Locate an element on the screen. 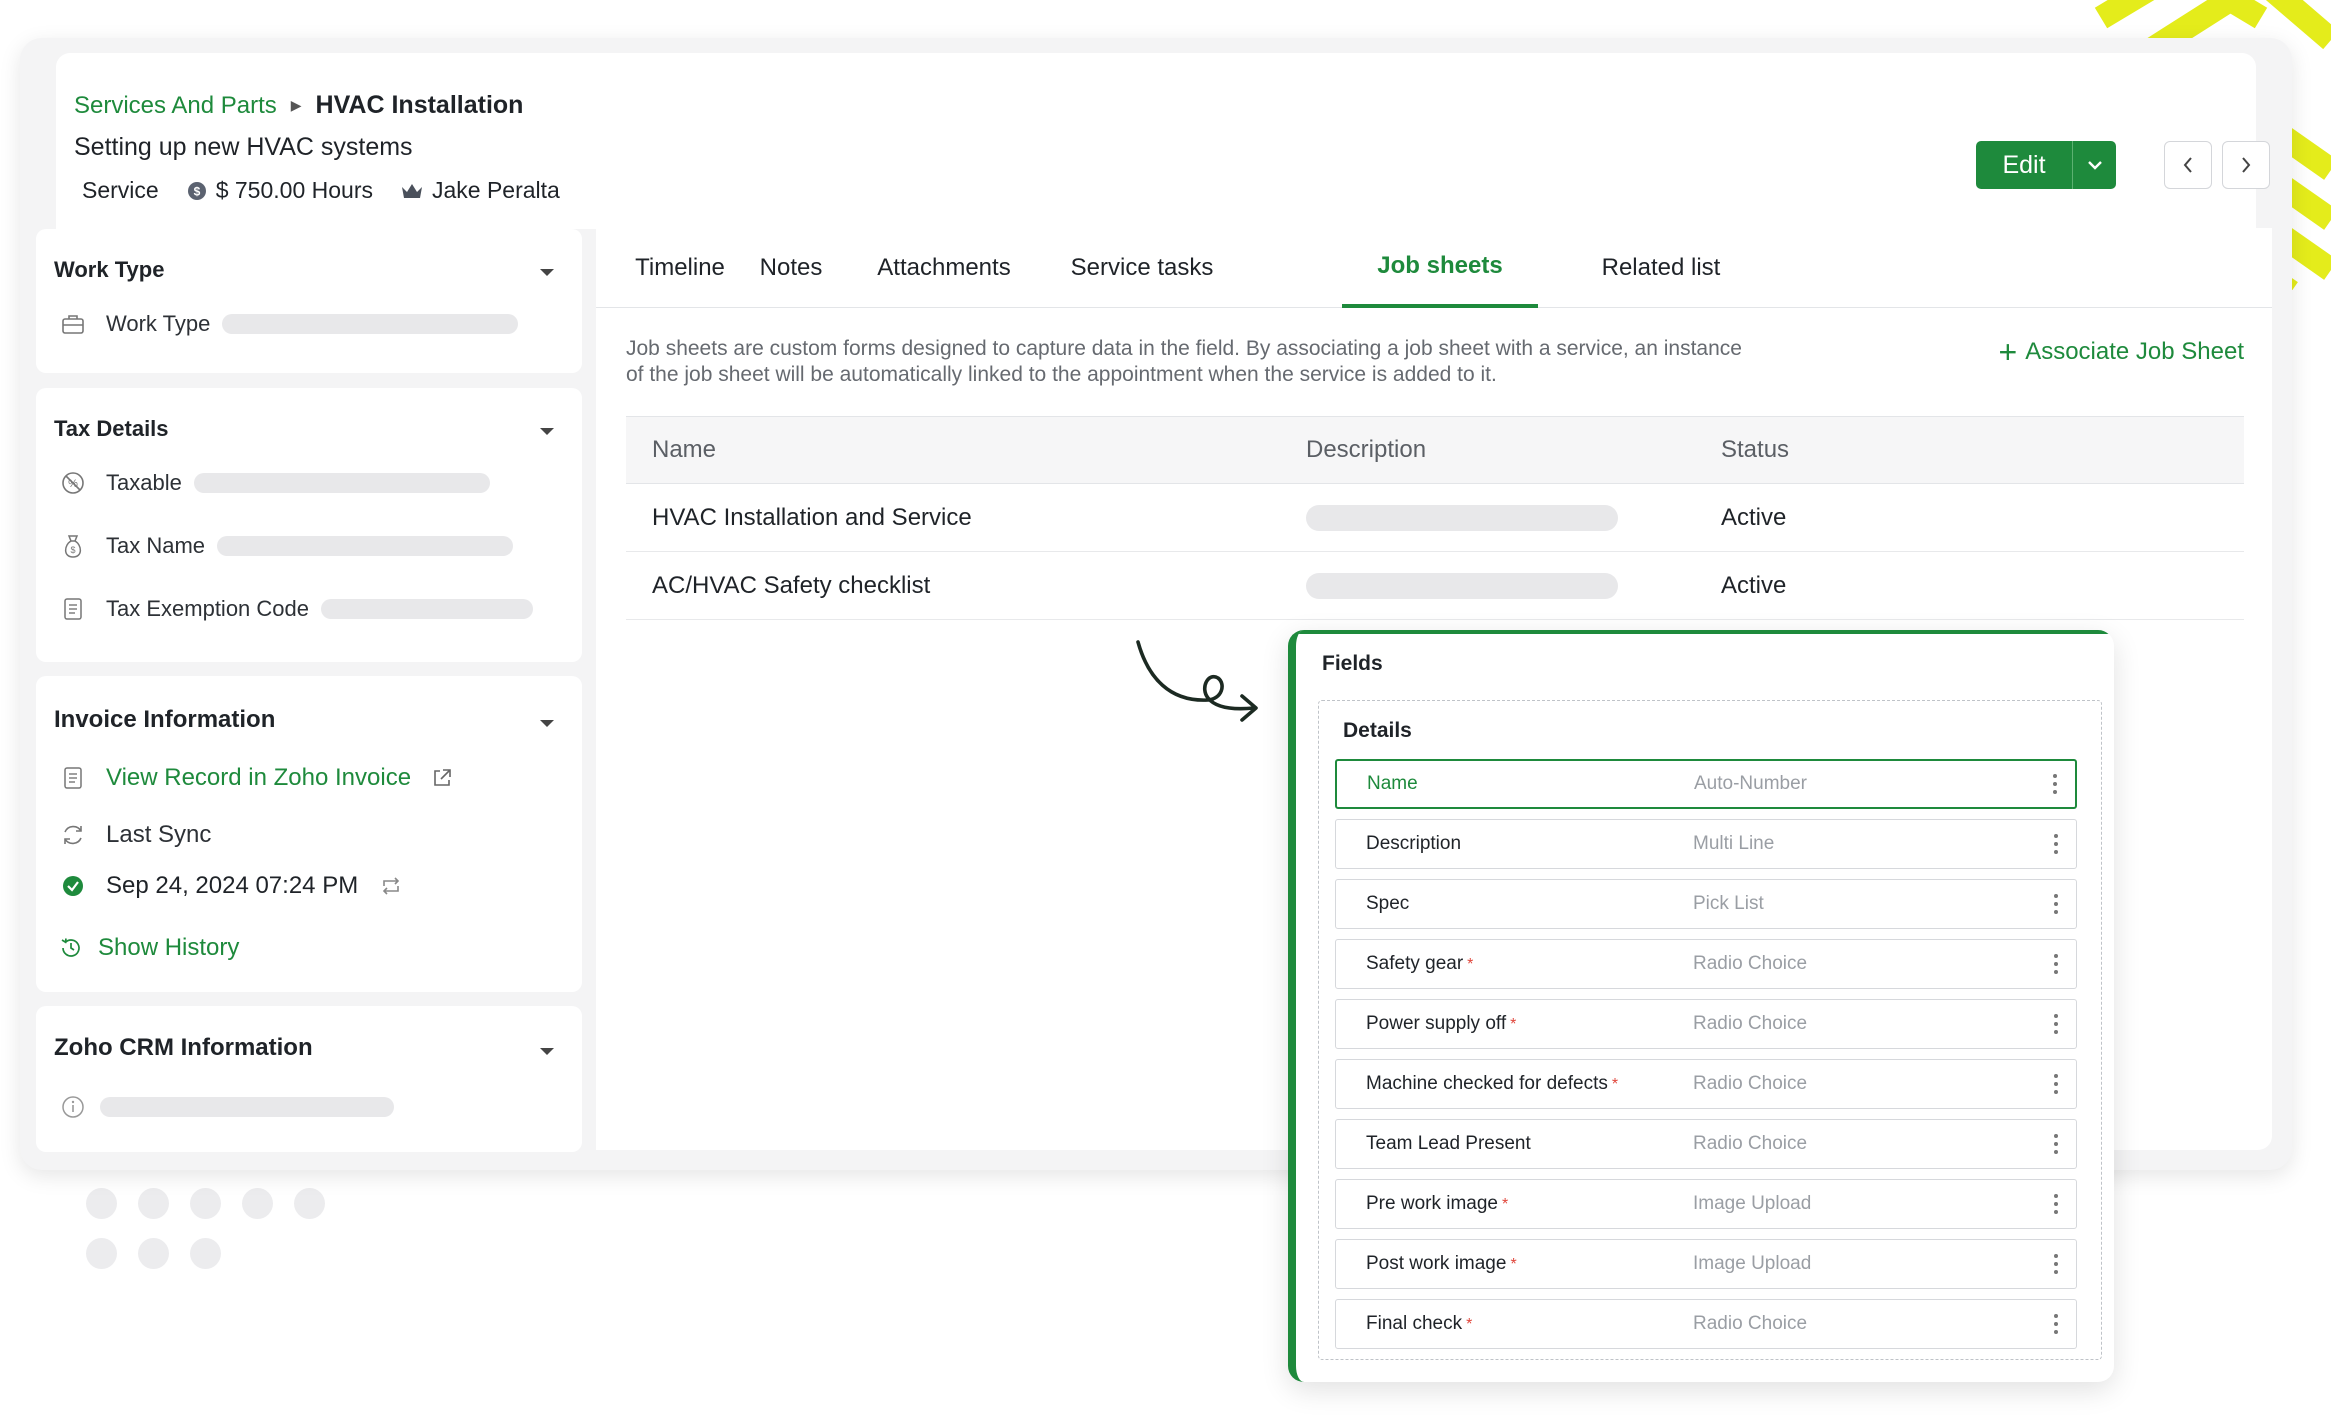 Image resolution: width=2331 pixels, height=1422 pixels. record-meta: Service $ $ 750.00 Hours Jake Peralta is located at coordinates (335, 190).